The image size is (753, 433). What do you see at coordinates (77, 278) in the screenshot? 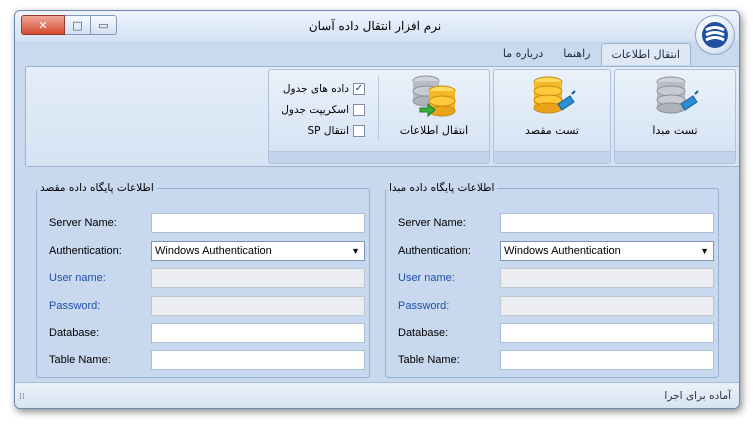
I see `target-user-label: User name:` at bounding box center [77, 278].